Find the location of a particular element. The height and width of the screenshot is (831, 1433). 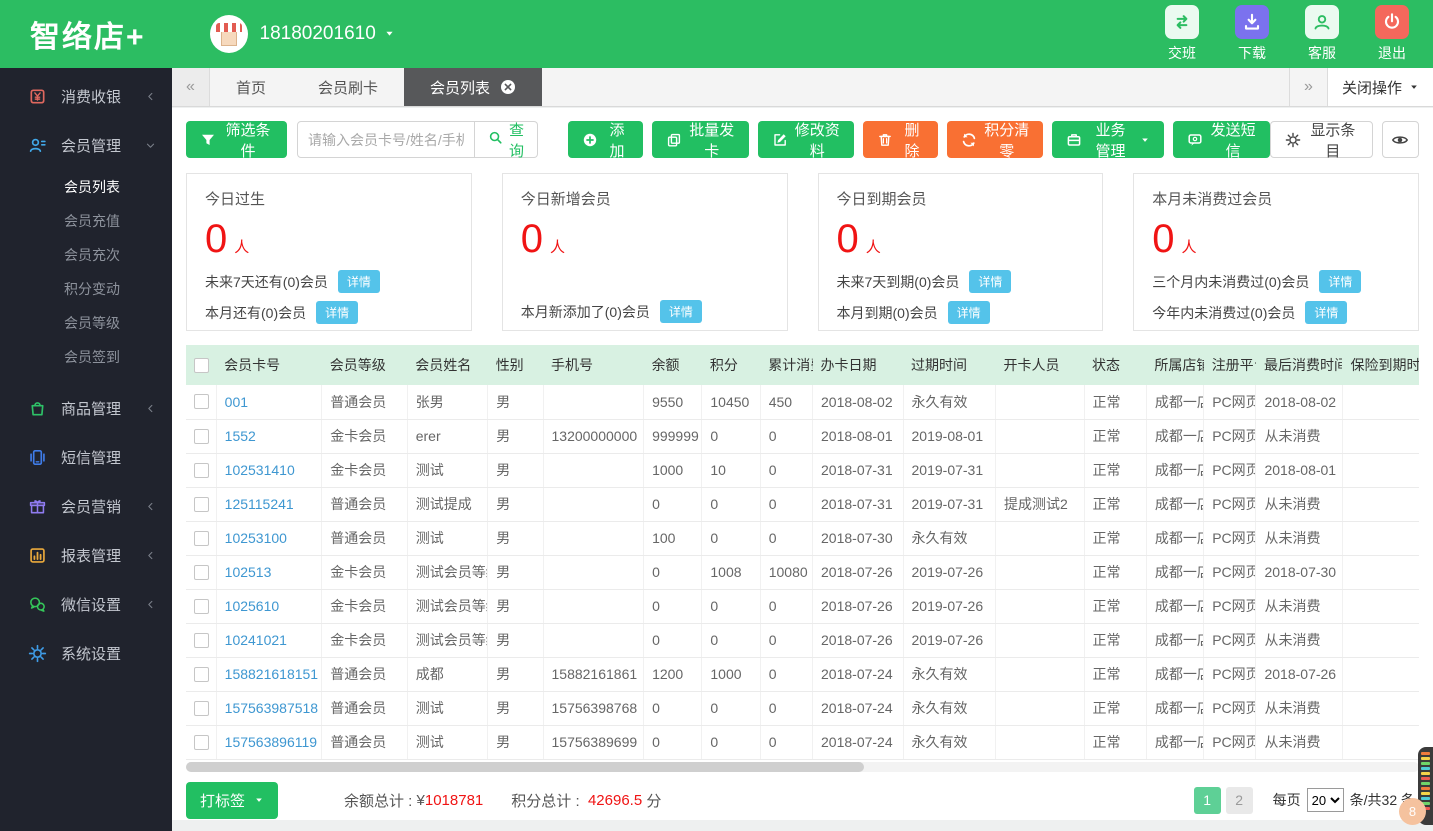

table-cell: 正常 is located at coordinates (1115, 572).